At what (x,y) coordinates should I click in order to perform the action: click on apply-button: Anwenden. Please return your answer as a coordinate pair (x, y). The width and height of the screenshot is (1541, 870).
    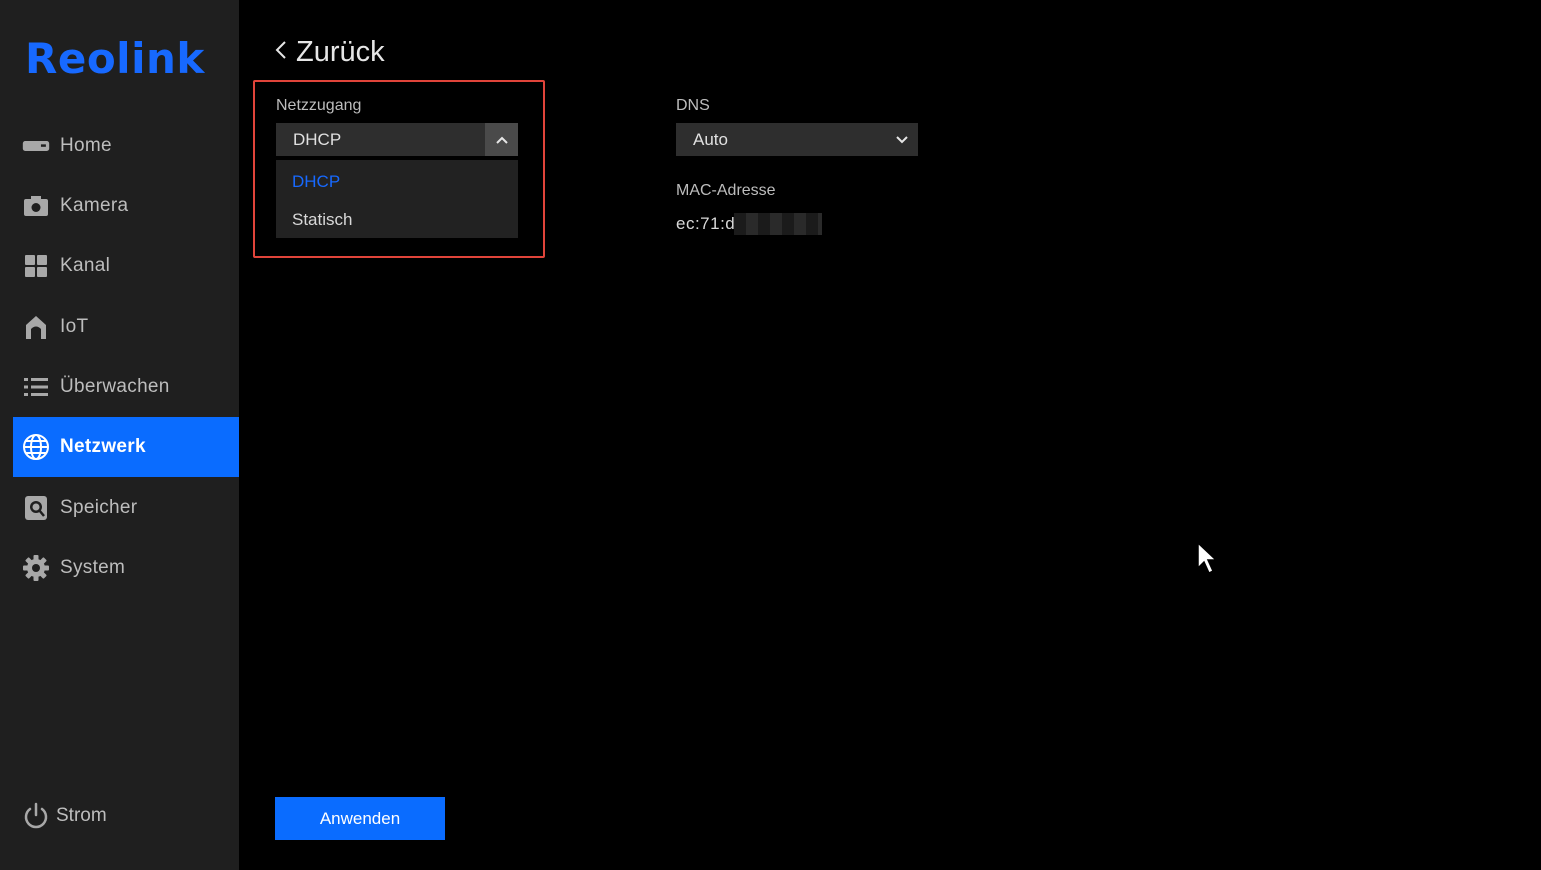
    Looking at the image, I should click on (360, 818).